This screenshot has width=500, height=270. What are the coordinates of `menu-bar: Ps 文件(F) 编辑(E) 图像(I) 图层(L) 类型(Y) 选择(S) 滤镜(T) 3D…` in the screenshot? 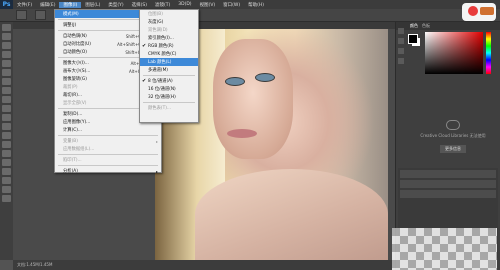 It's located at (250, 4).